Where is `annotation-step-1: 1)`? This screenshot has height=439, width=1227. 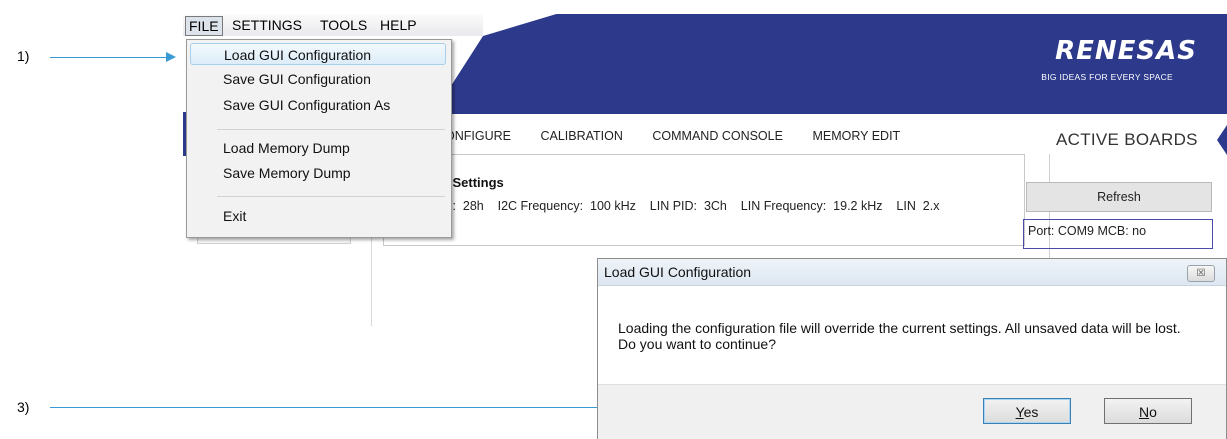 annotation-step-1: 1) is located at coordinates (23, 56).